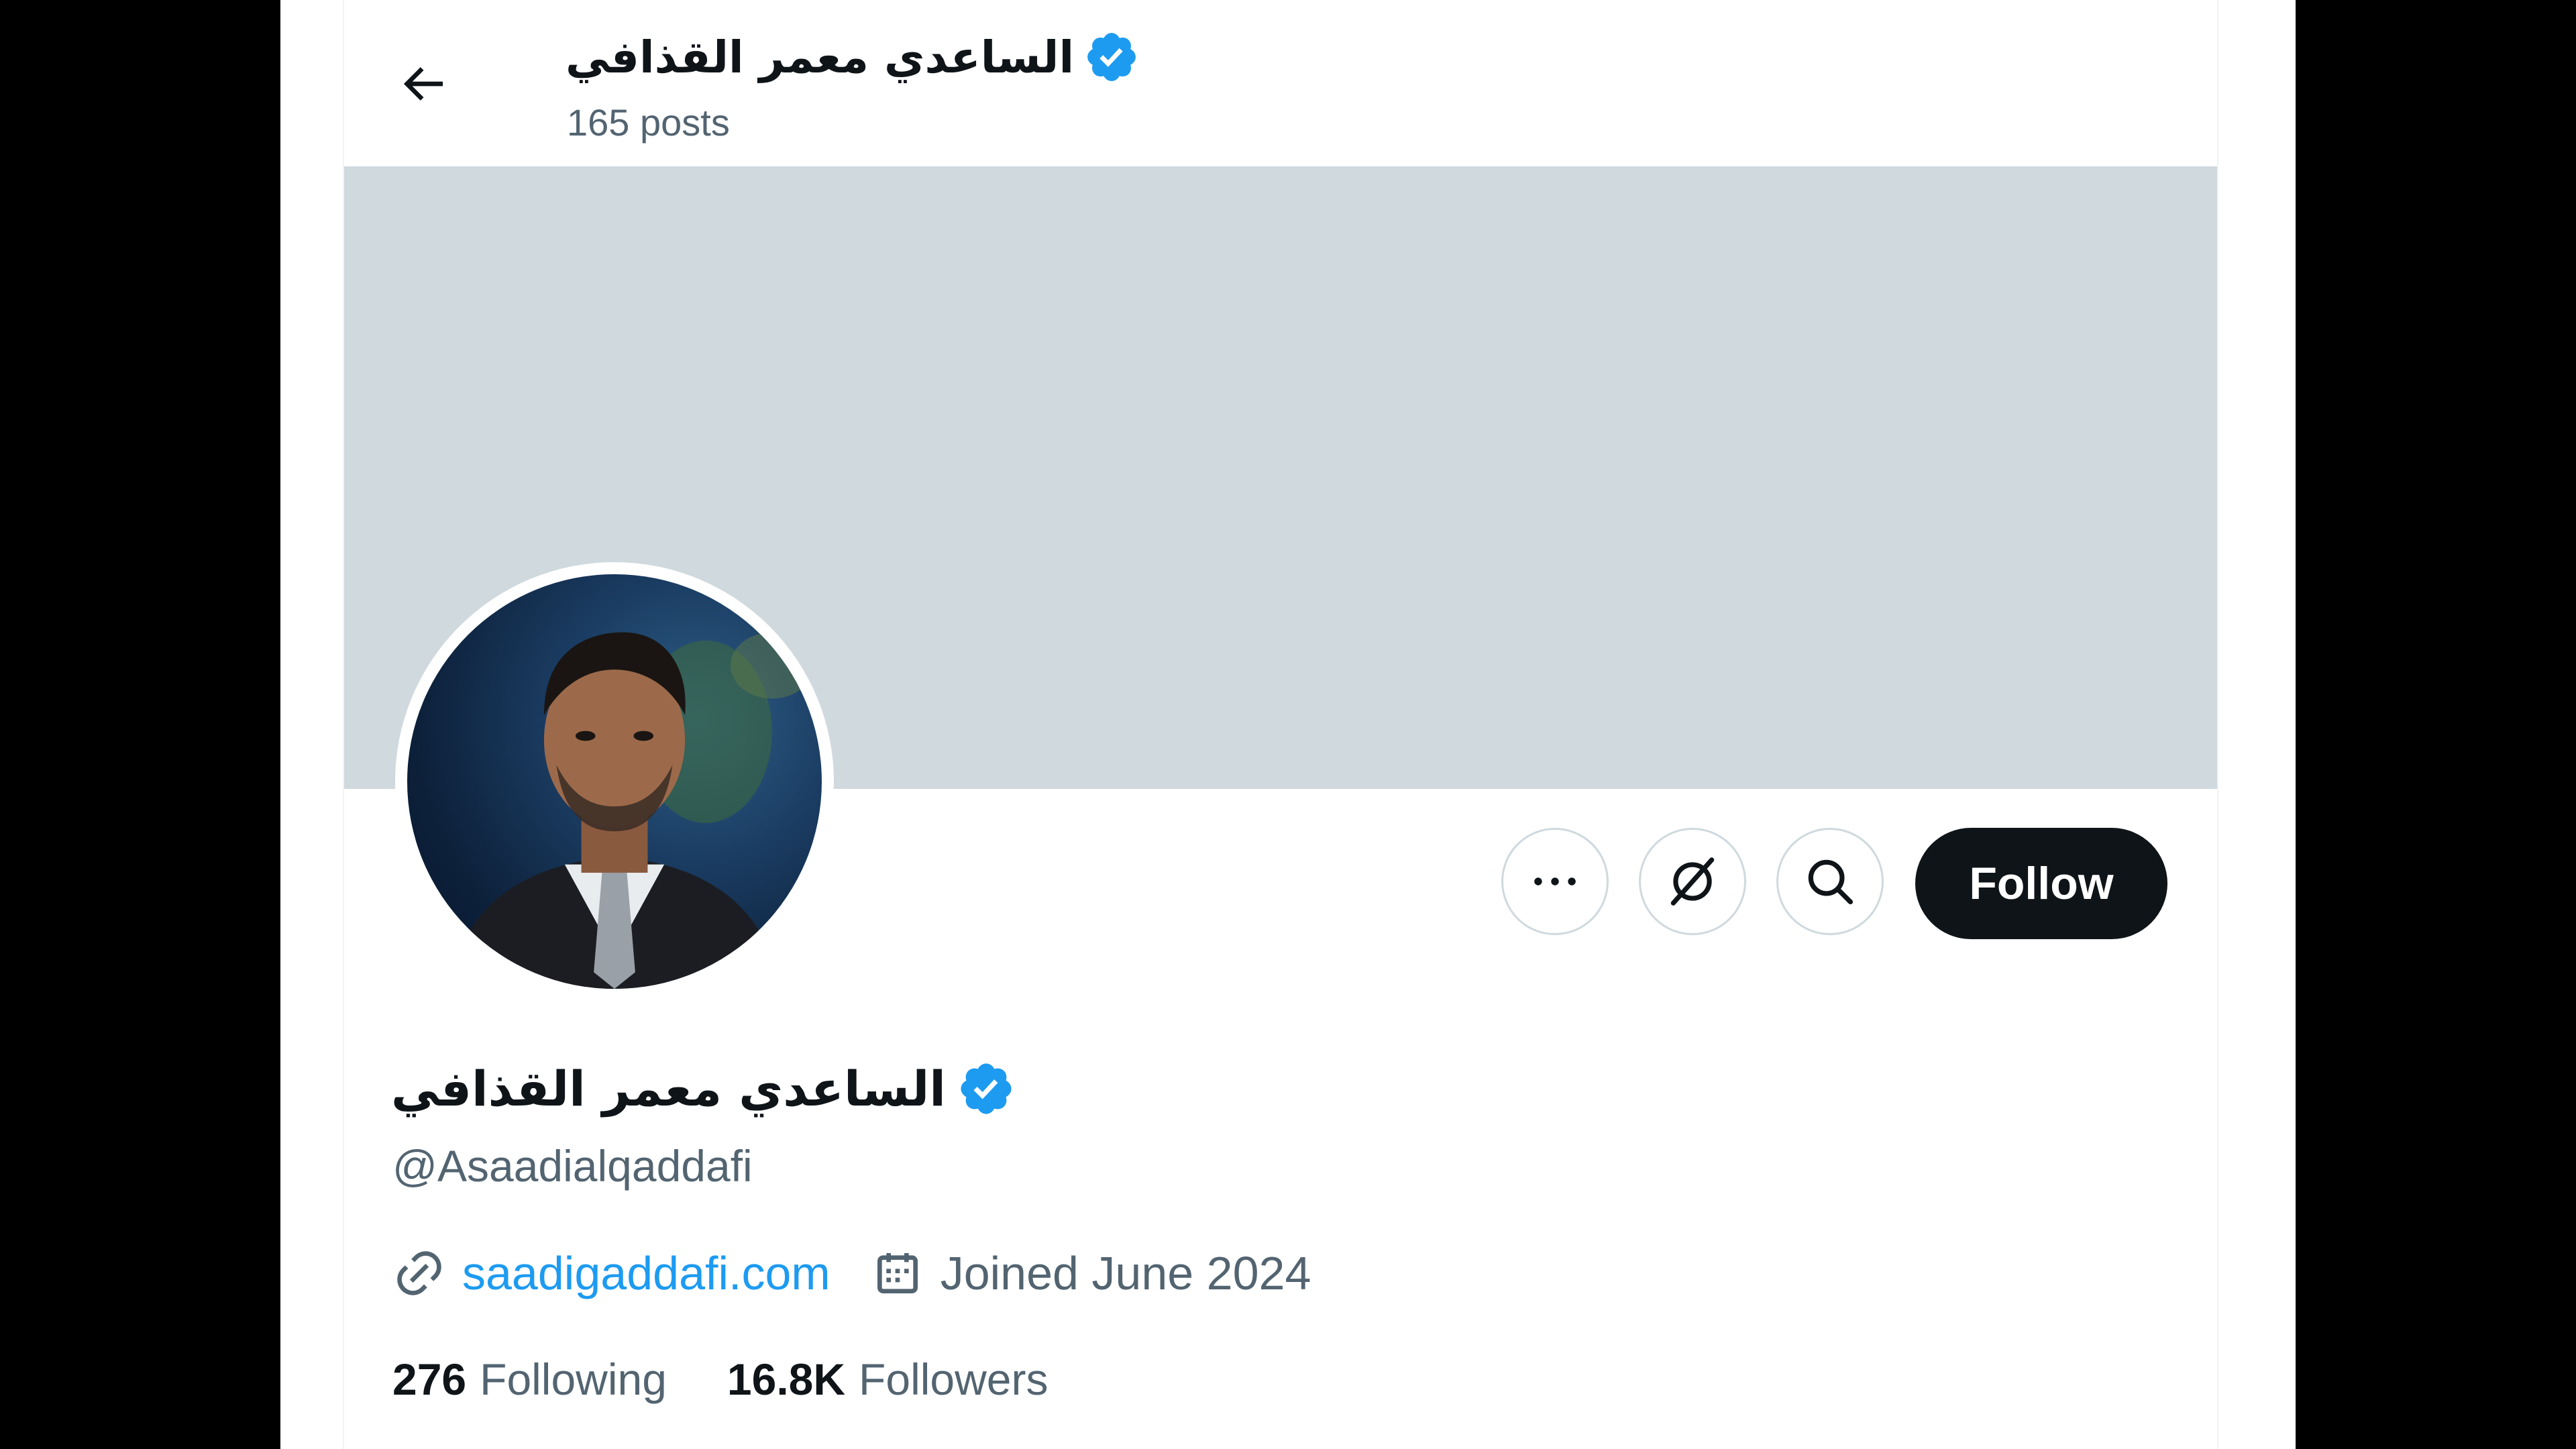  I want to click on more-icon, so click(1555, 881).